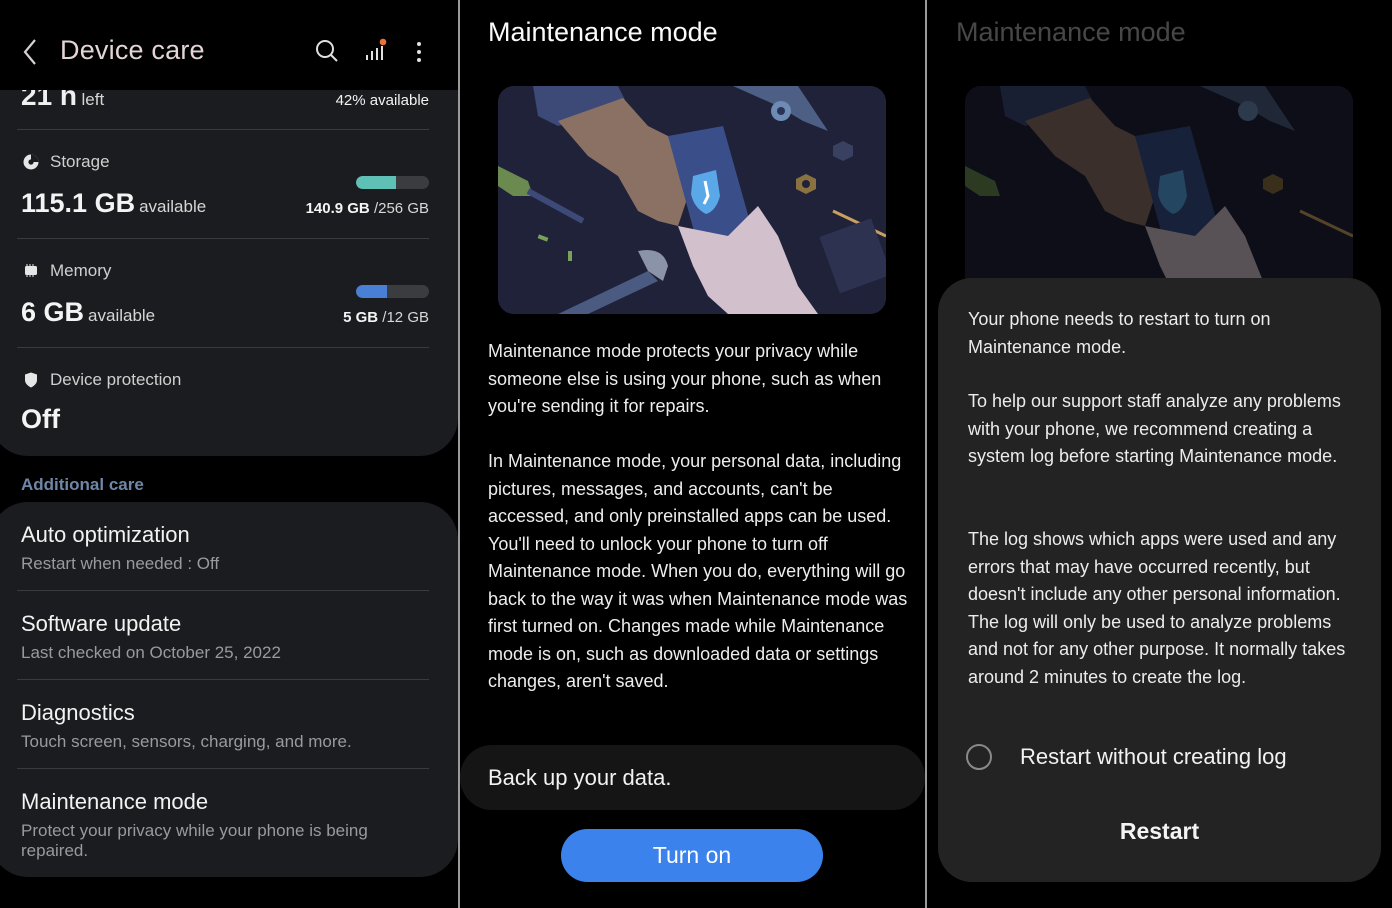 This screenshot has height=908, width=1392. I want to click on backup-data-link: Back up your data., so click(692, 777).